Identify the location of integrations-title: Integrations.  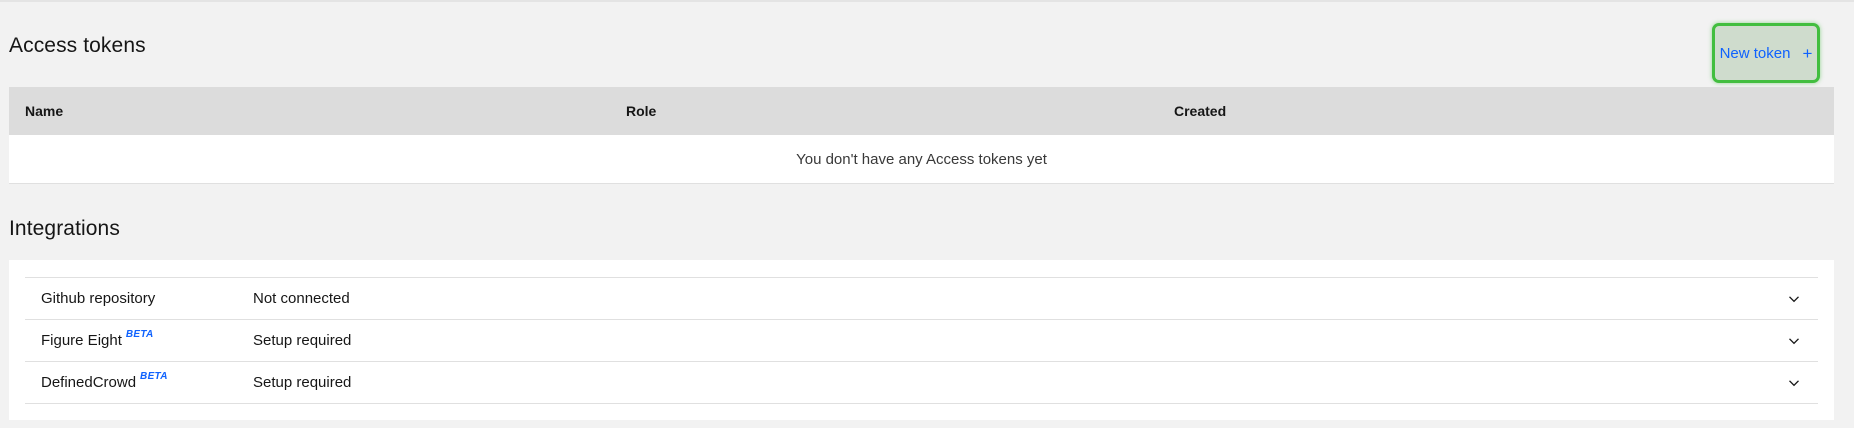
(64, 228).